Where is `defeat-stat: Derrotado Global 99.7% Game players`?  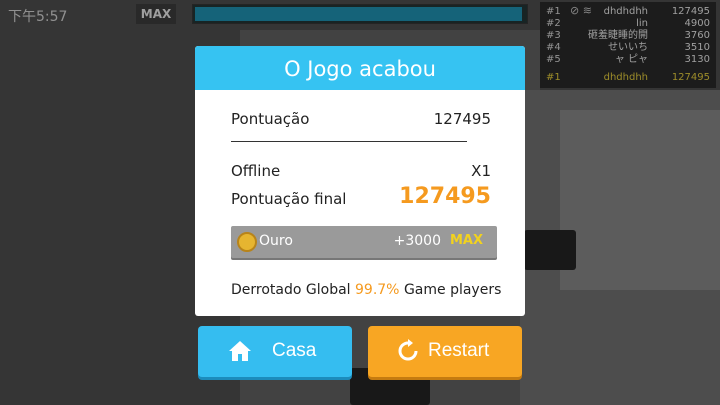
defeat-stat: Derrotado Global 99.7% Game players is located at coordinates (366, 290).